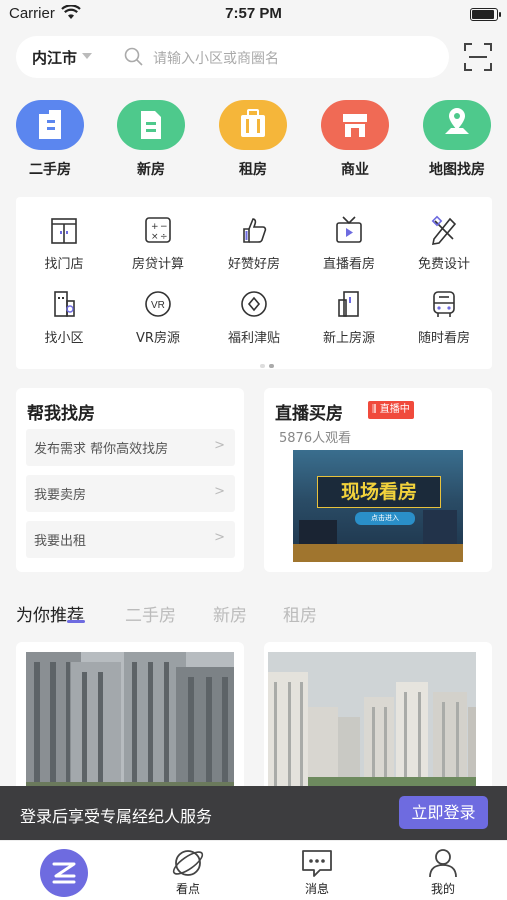  I want to click on page-indicator, so click(269, 362).